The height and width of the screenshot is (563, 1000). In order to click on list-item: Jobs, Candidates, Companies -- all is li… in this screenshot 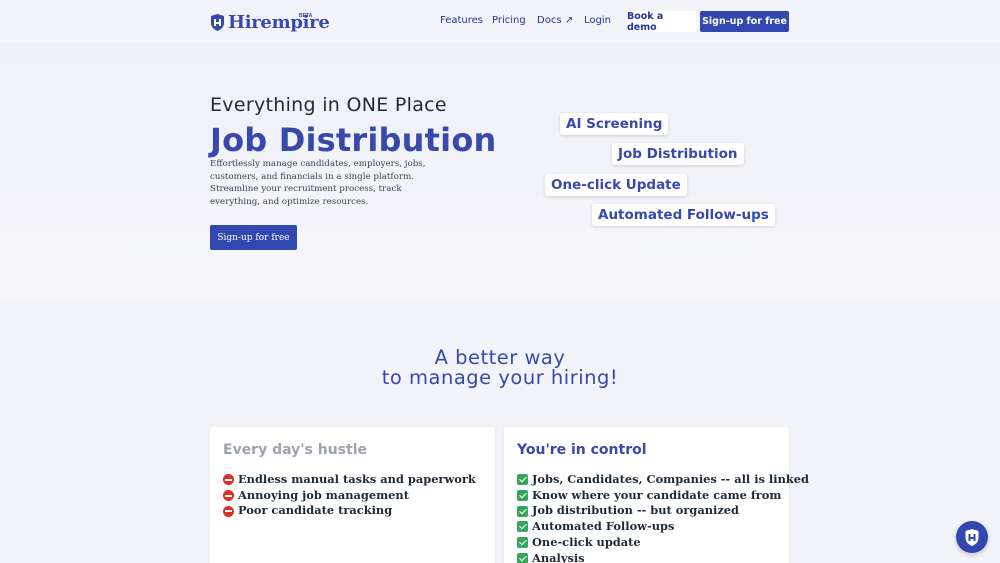, I will do `click(663, 480)`.